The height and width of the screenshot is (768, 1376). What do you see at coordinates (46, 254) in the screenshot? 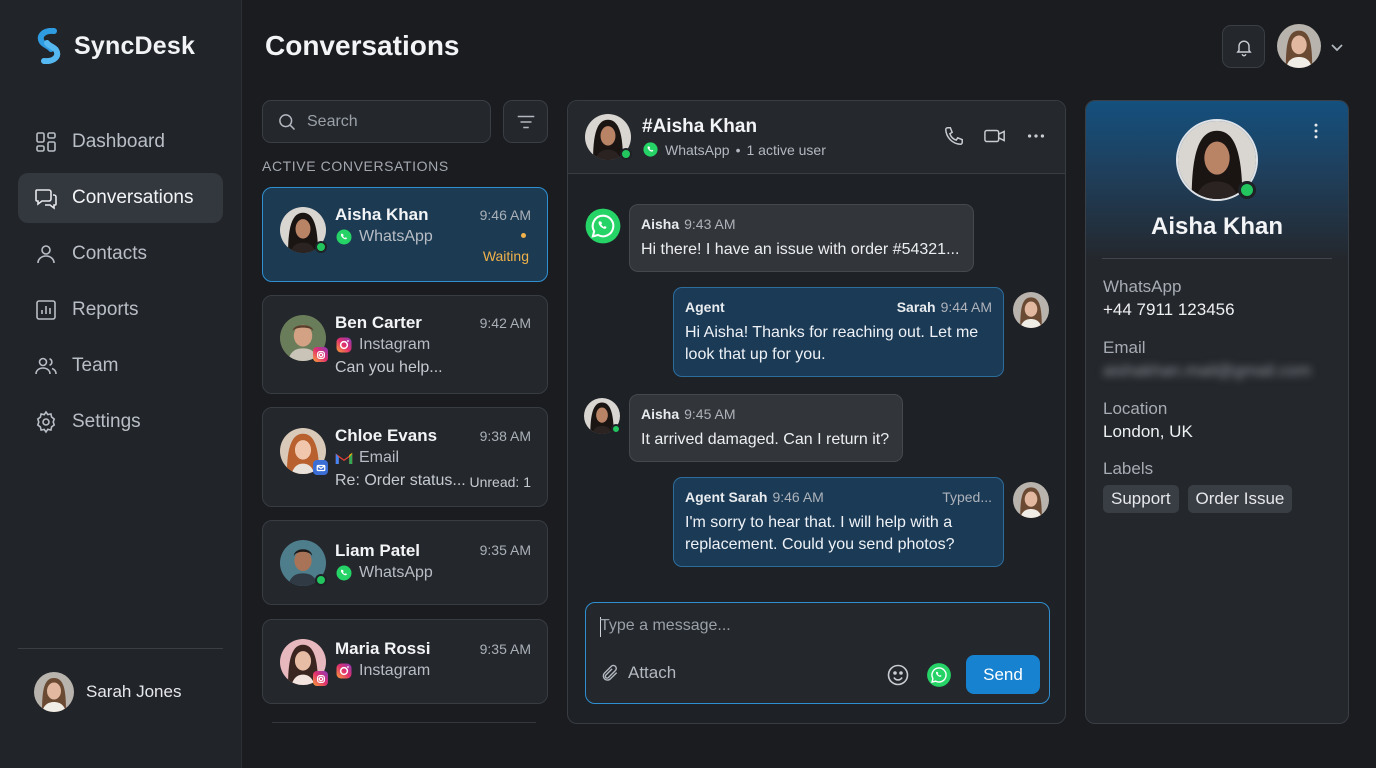
I see `contacts-icon` at bounding box center [46, 254].